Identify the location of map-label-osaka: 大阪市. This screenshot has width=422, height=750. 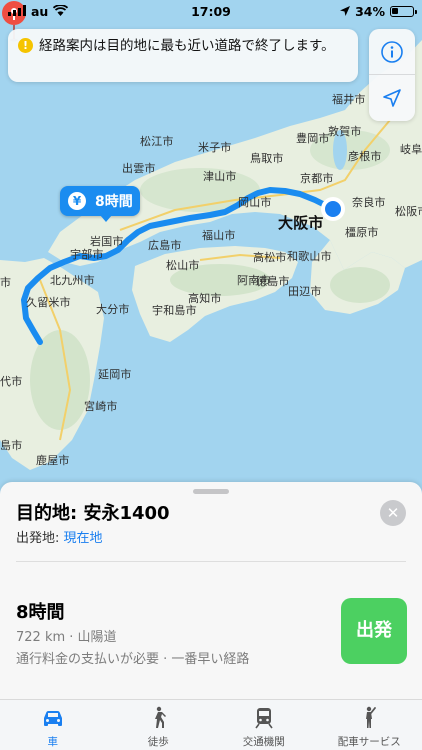
(301, 223).